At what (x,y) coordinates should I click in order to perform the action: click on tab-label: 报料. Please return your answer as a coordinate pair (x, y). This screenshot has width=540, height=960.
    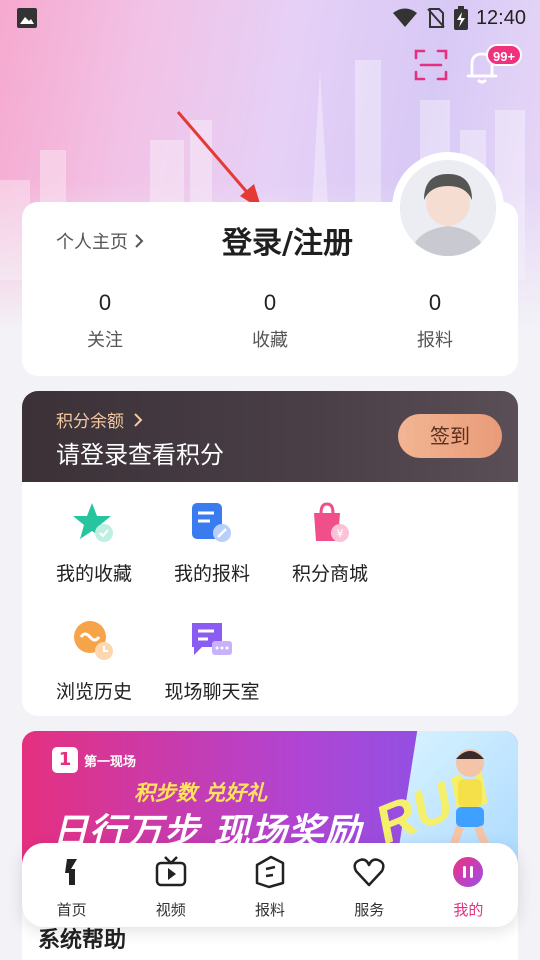
    Looking at the image, I should click on (270, 910).